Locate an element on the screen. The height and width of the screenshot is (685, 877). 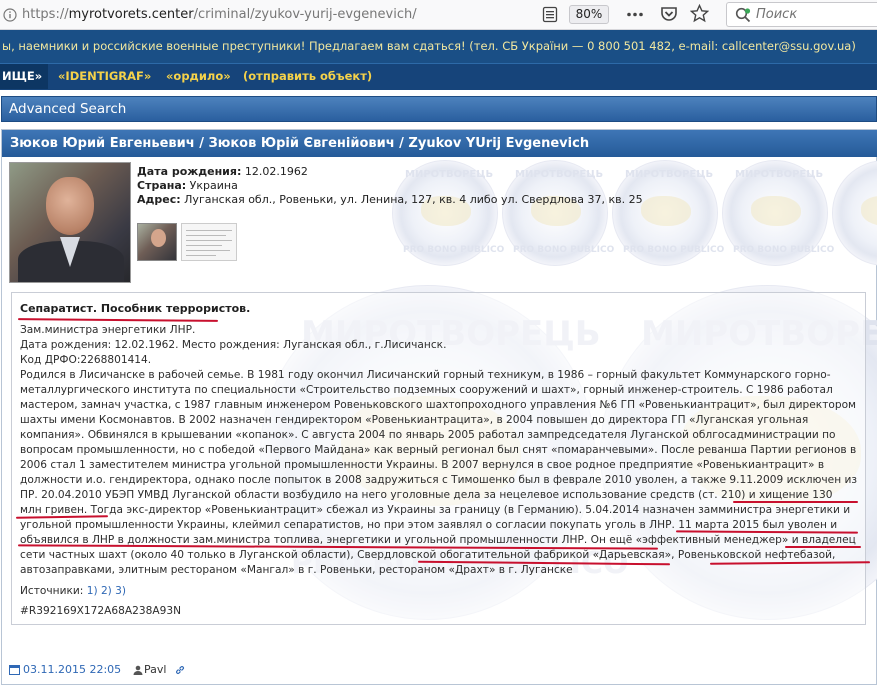
search-placeholder: Поиск is located at coordinates (777, 14).